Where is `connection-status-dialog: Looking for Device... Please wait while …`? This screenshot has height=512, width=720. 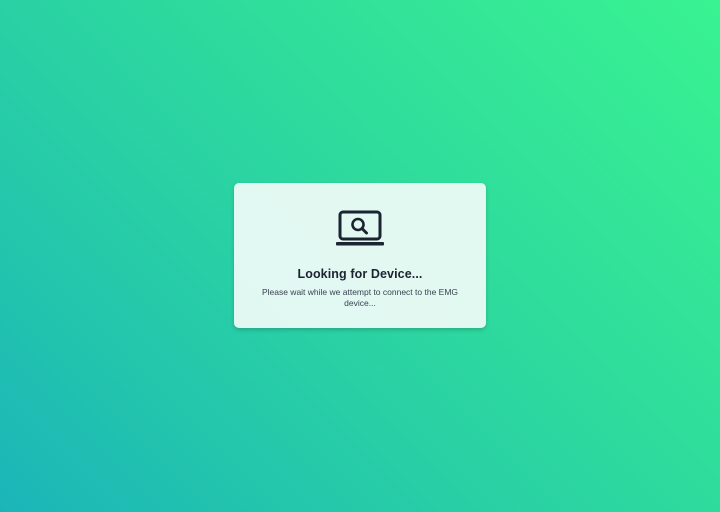
connection-status-dialog: Looking for Device... Please wait while … is located at coordinates (360, 255).